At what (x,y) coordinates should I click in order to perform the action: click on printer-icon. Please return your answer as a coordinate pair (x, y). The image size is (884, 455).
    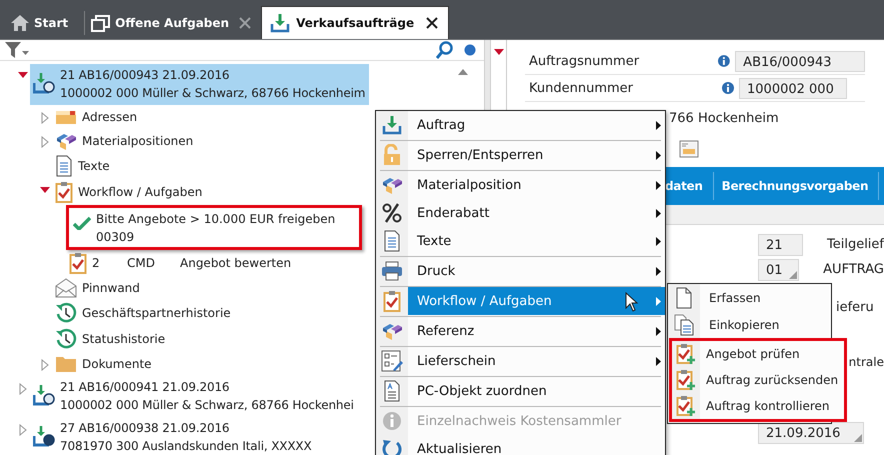
    Looking at the image, I should click on (392, 271).